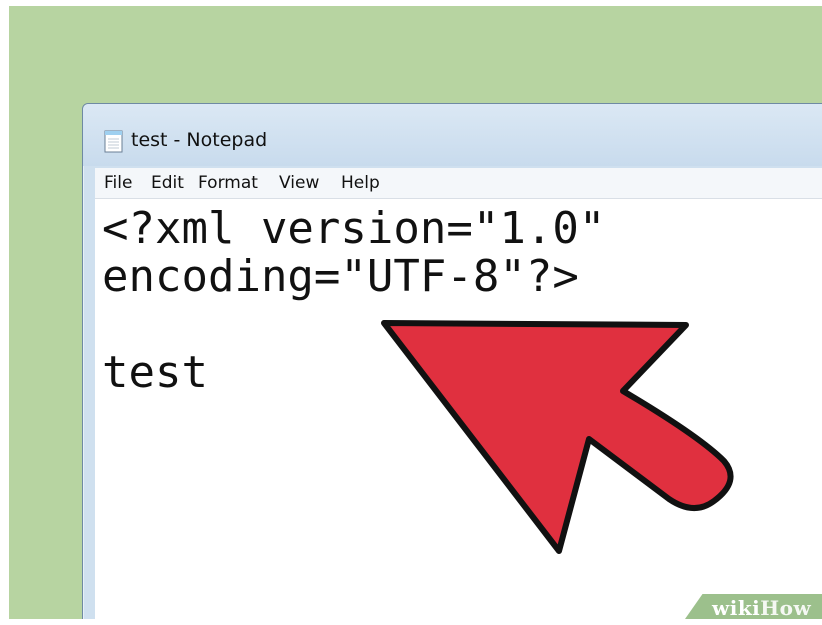 This screenshot has width=822, height=625. I want to click on menu-edit: Edit, so click(167, 183).